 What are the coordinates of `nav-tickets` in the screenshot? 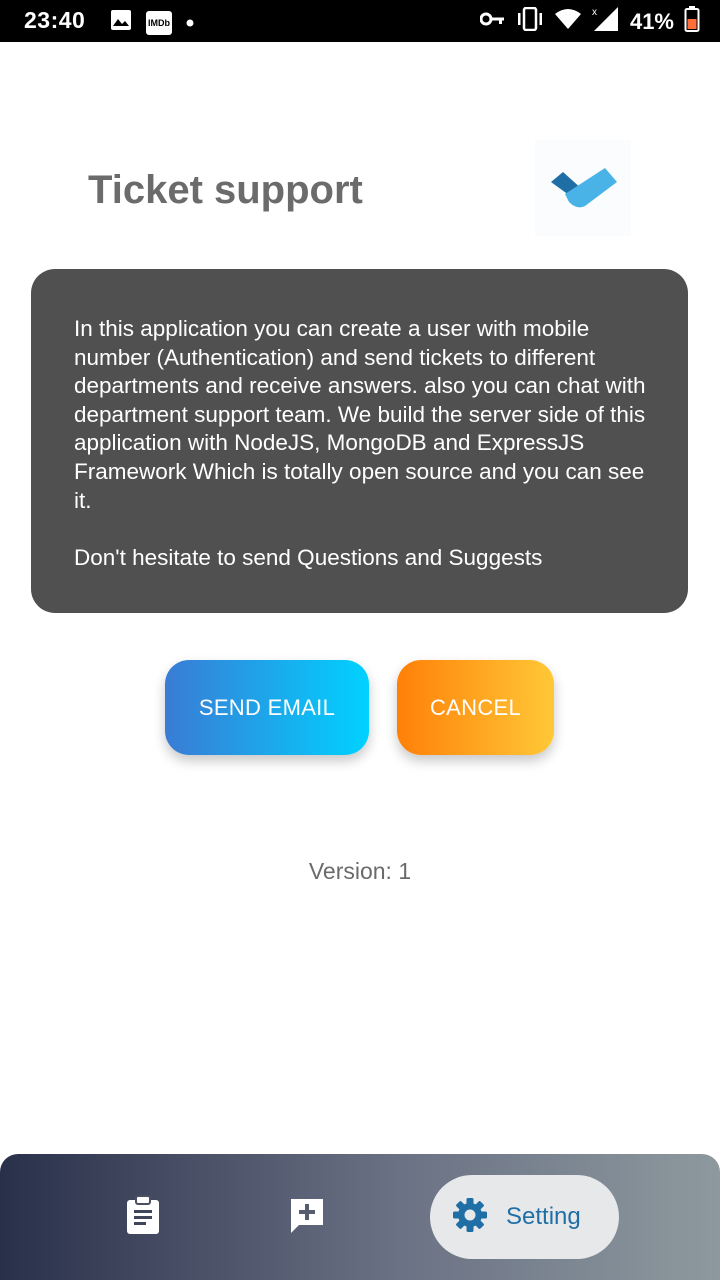 It's located at (143, 1217).